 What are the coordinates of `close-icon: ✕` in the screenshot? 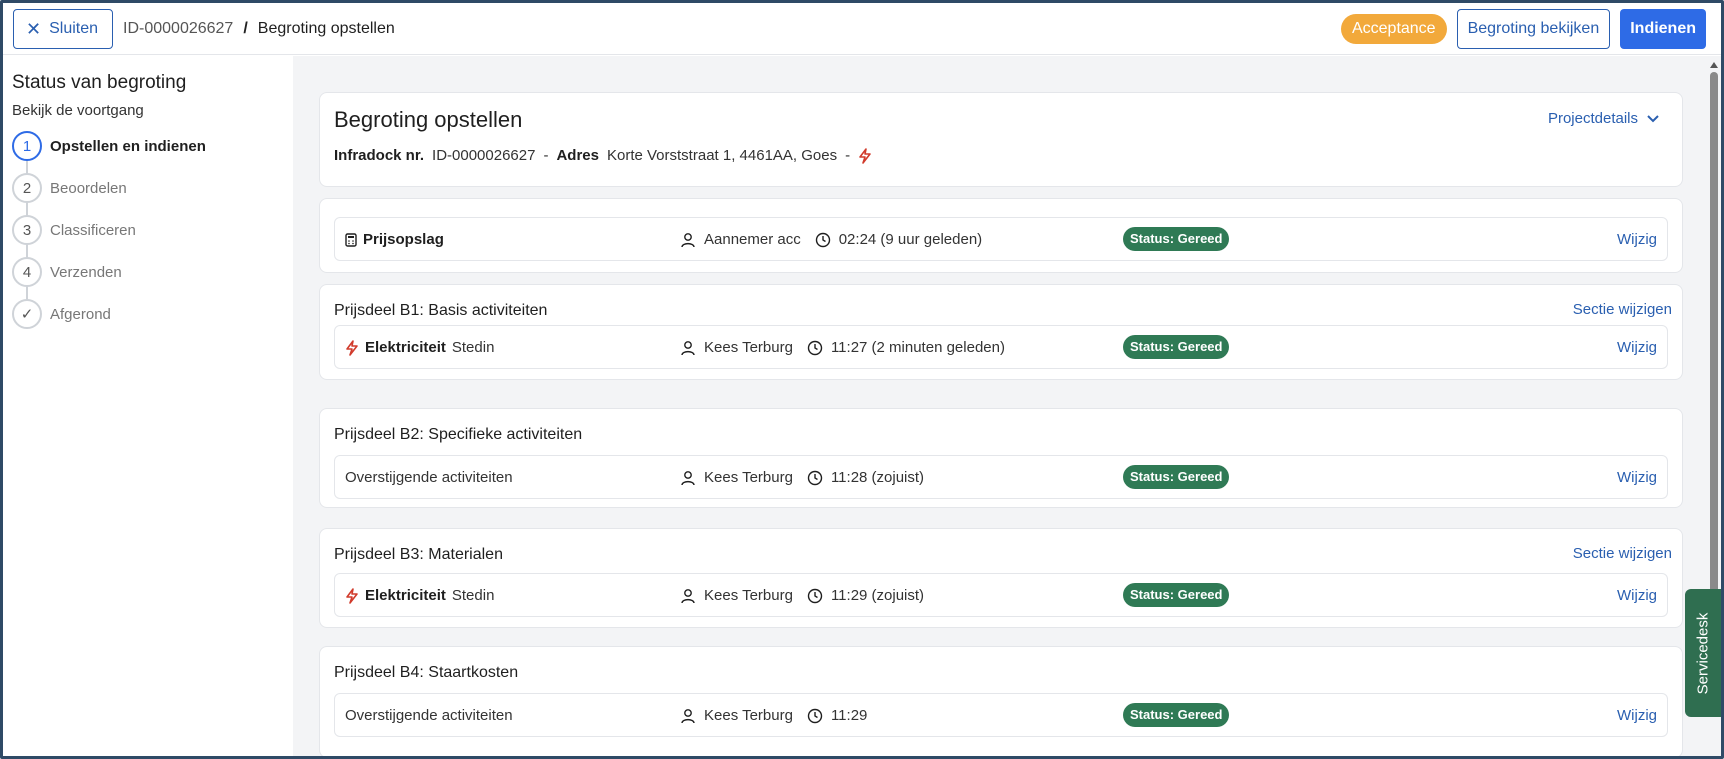 It's located at (34, 28).